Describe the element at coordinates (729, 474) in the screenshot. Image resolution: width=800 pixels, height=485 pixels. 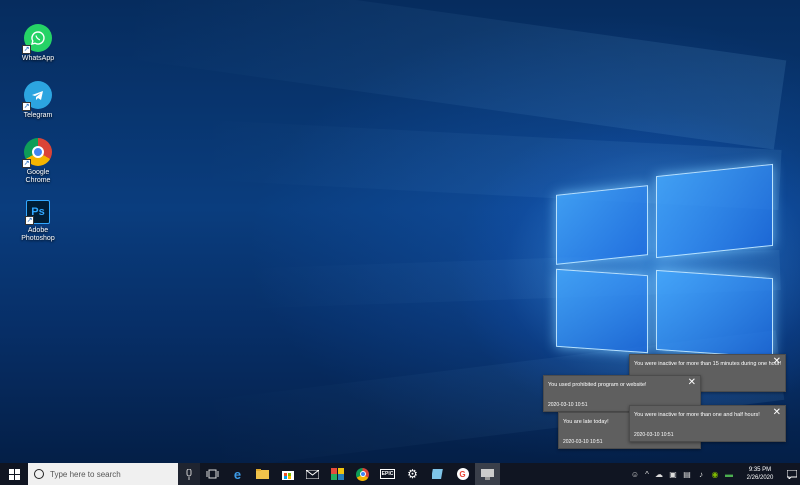
I see `battery-icon: ▬` at that location.